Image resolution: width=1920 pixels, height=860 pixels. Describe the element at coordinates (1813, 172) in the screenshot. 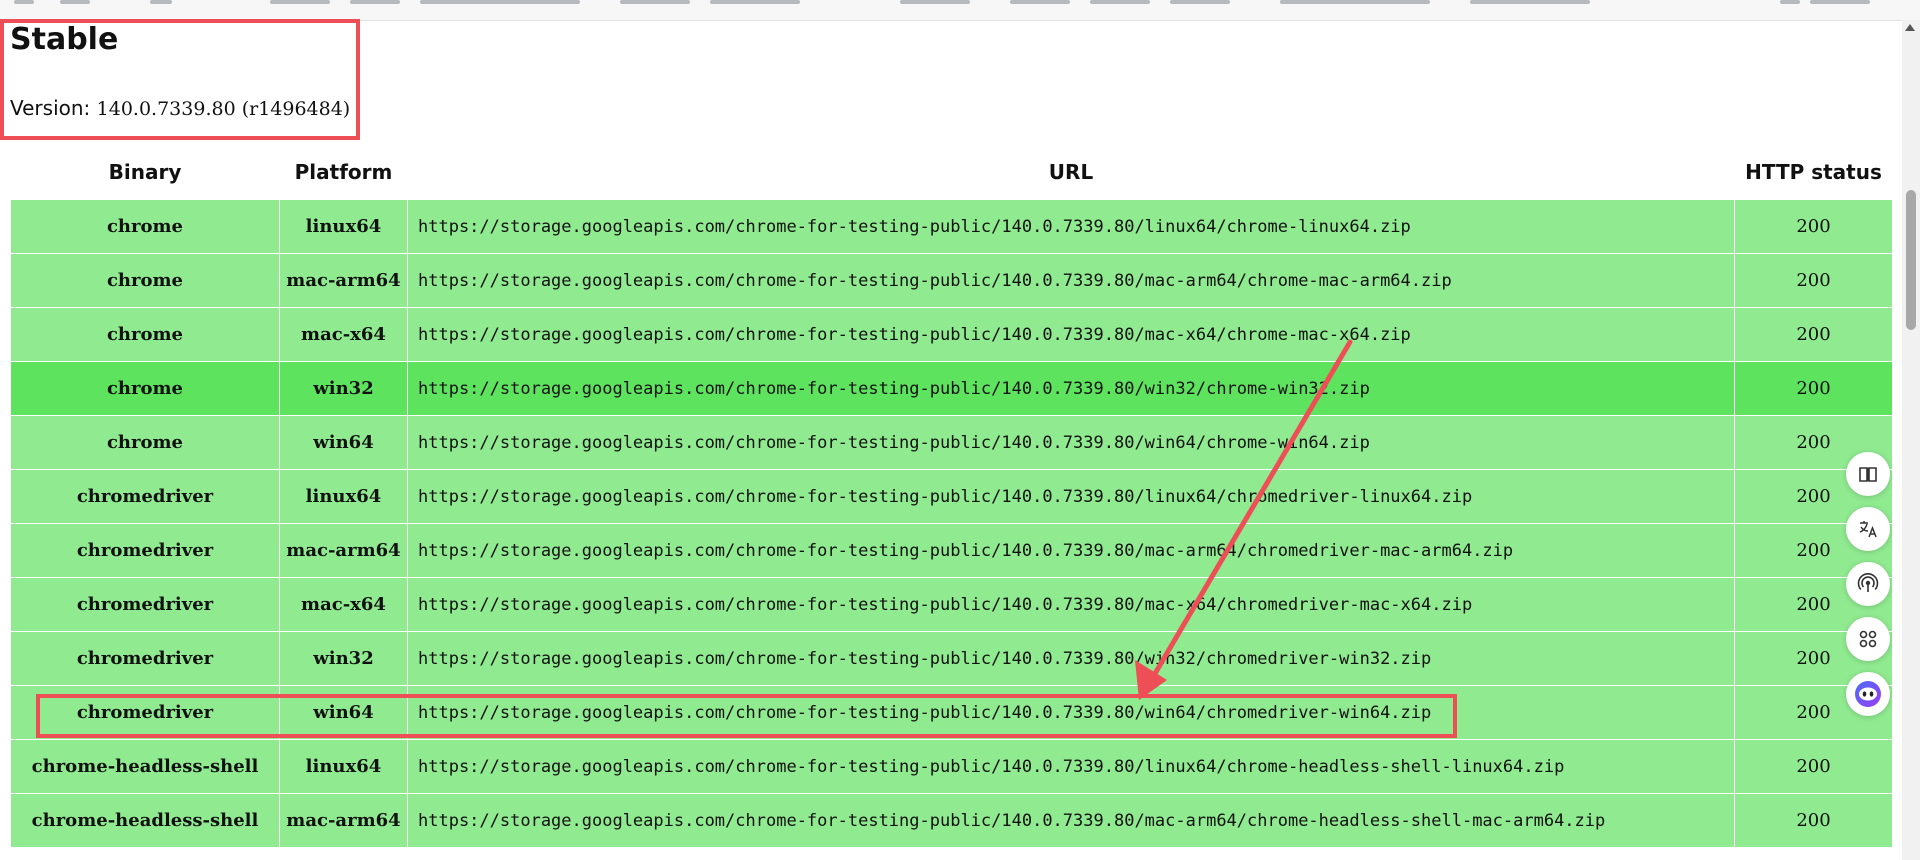

I see `column-header-http-status: HTTP status` at that location.